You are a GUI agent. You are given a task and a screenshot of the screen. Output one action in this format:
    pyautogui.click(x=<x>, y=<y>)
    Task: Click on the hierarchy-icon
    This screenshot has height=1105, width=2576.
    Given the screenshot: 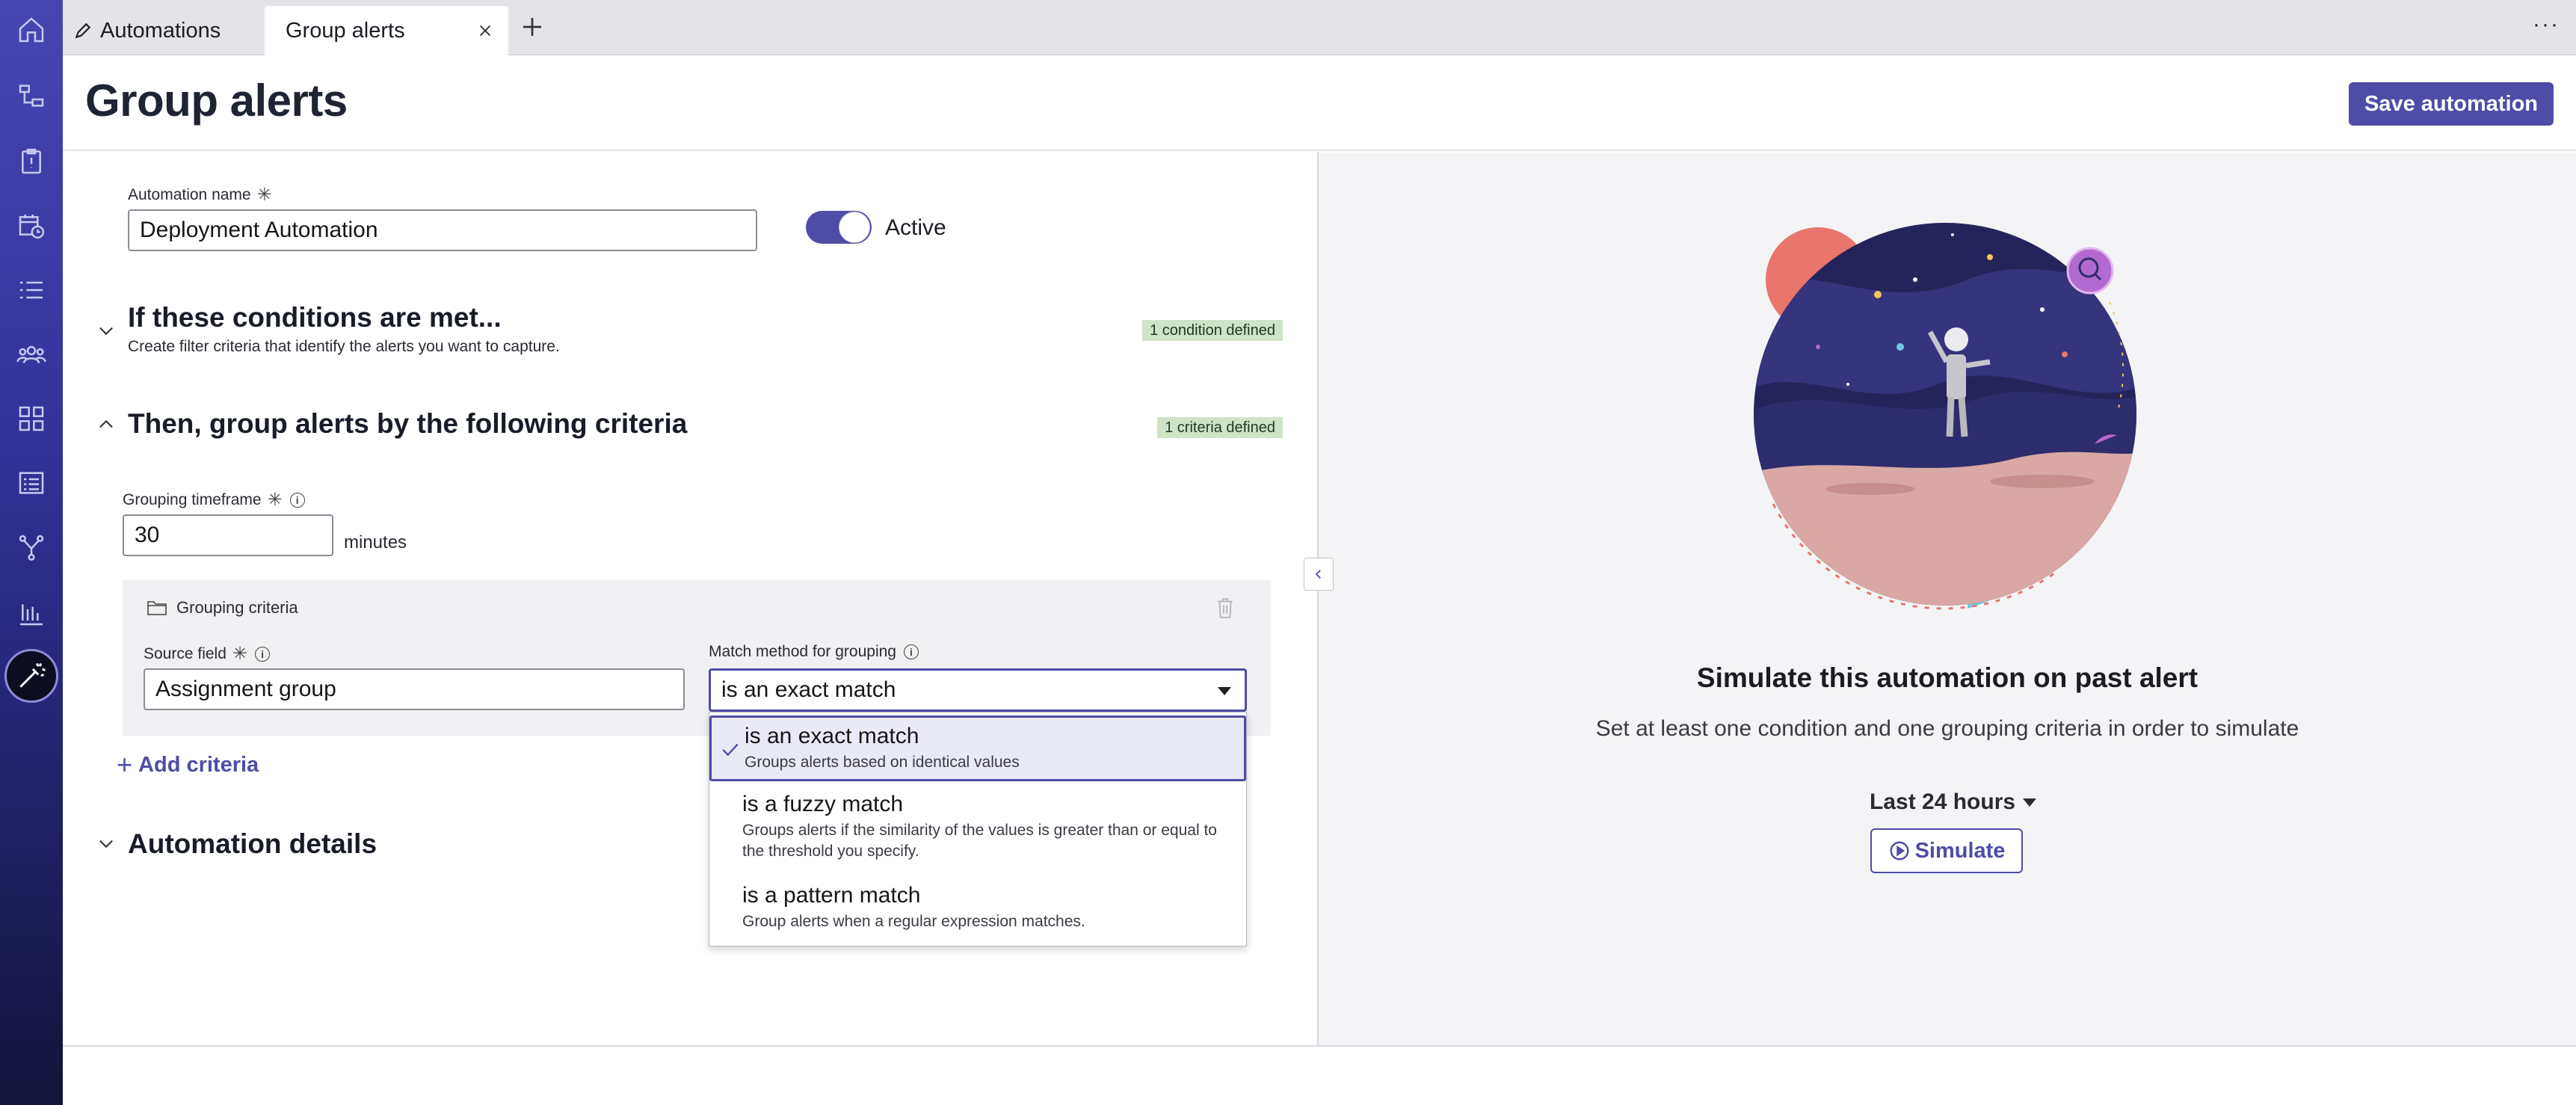 What is the action you would take?
    pyautogui.click(x=31, y=96)
    